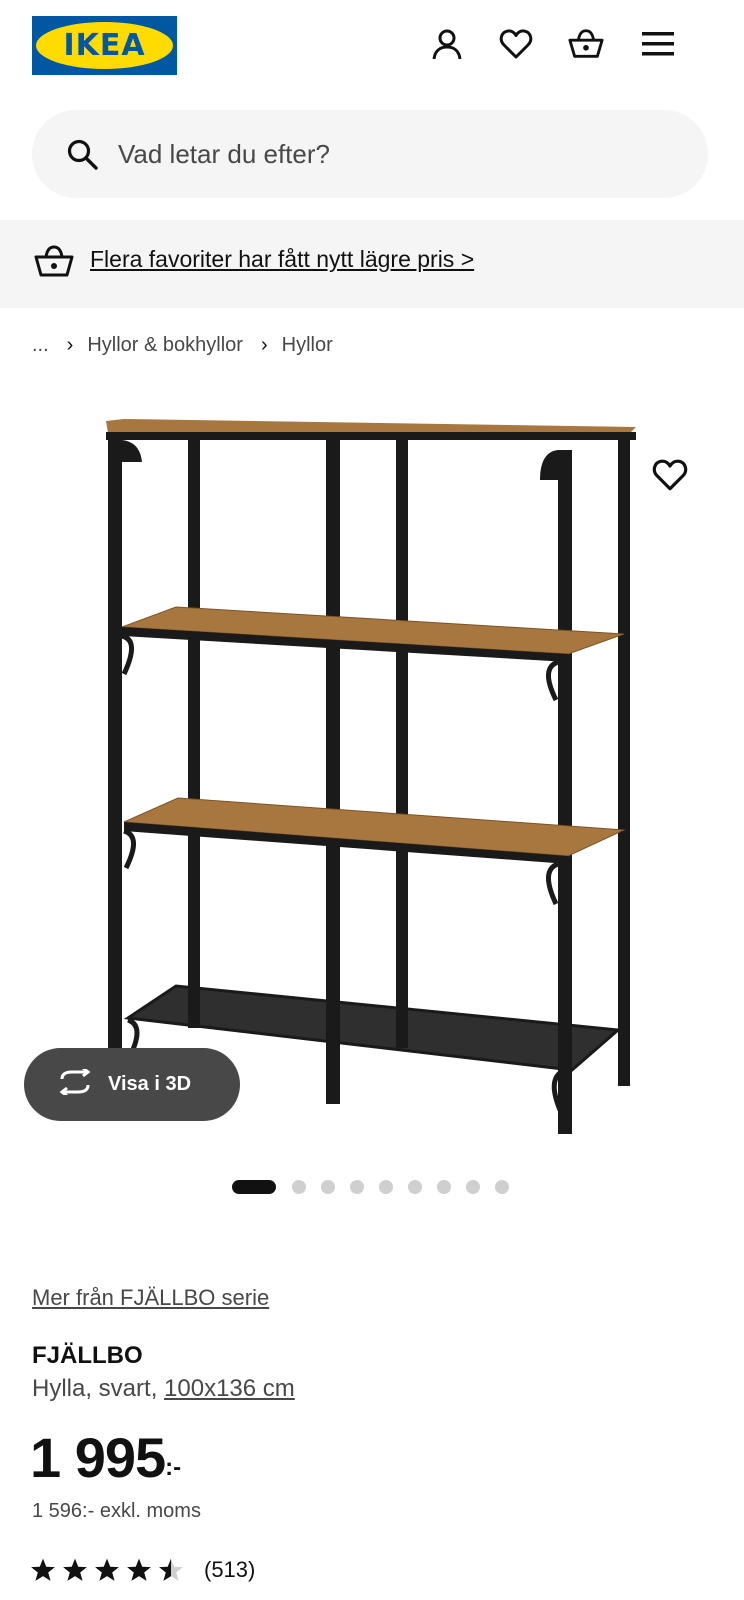 This screenshot has width=744, height=1600. I want to click on price-amount: 1 995, so click(98, 1457).